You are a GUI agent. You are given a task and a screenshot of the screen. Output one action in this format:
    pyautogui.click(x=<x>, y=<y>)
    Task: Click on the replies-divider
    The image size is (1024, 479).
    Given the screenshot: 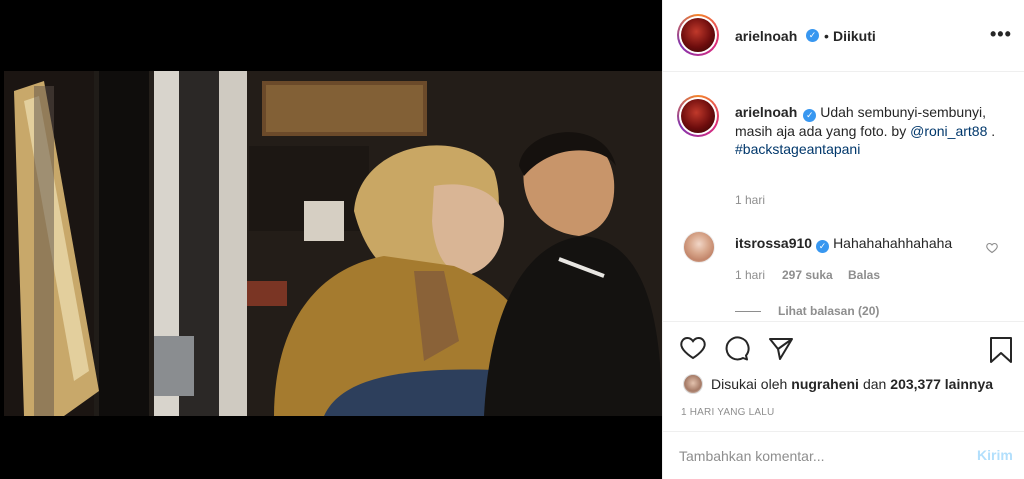 What is the action you would take?
    pyautogui.click(x=748, y=311)
    